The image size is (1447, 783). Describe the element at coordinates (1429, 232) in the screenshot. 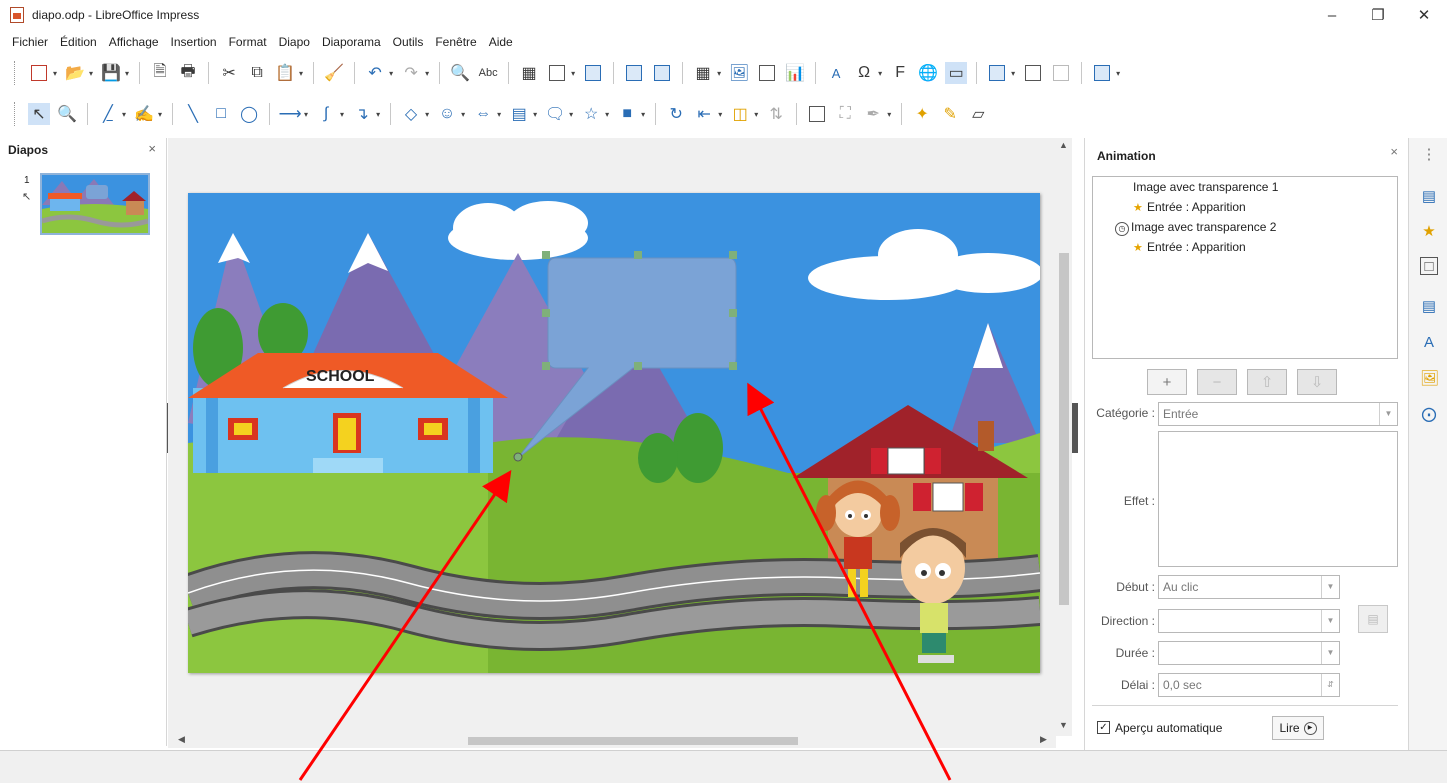

I see `slide-transition-icon: ★` at that location.